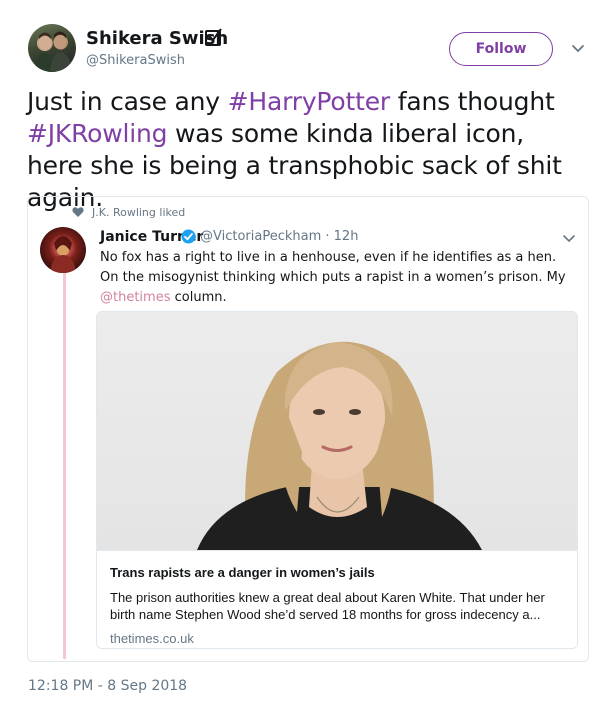 Image resolution: width=606 pixels, height=708 pixels. I want to click on card-domain: thetimes.co.uk, so click(152, 638).